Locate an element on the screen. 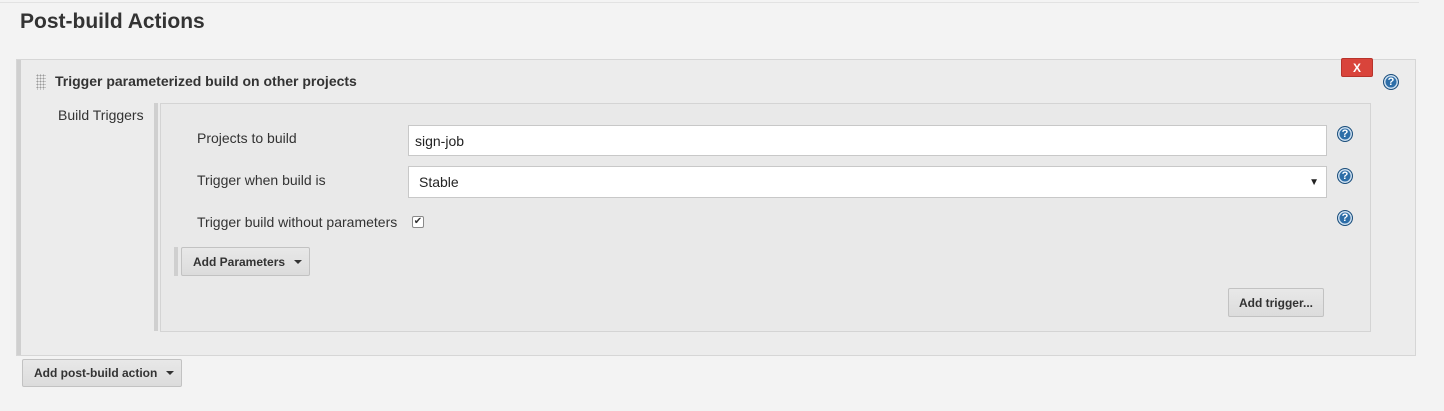  trigger-without-params-label: Trigger build without parameters is located at coordinates (297, 222).